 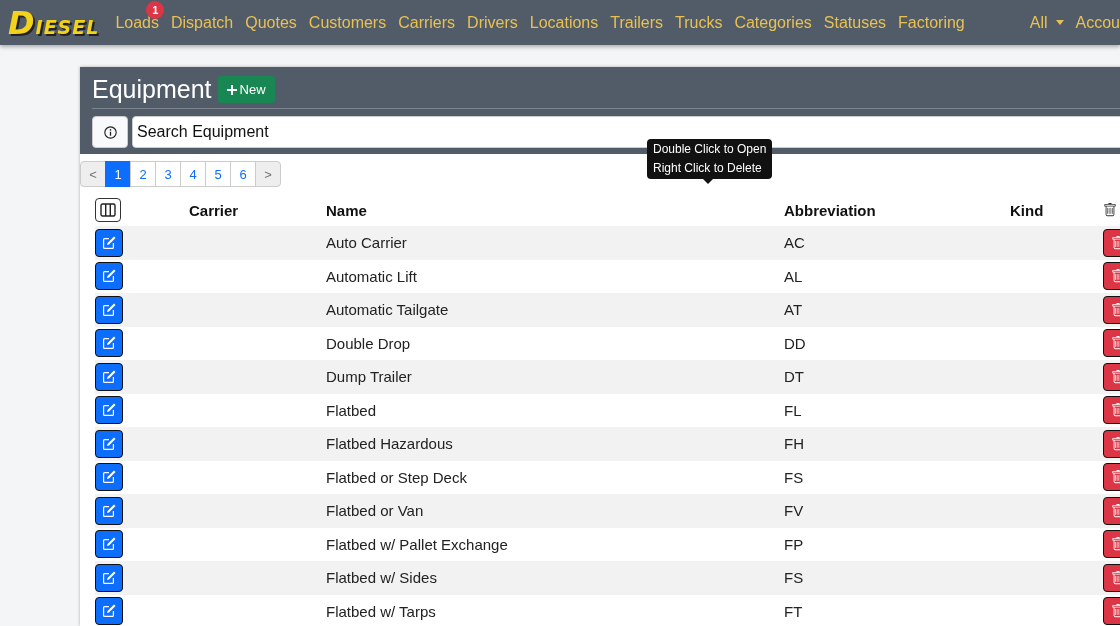 I want to click on columns-button, so click(x=108, y=210).